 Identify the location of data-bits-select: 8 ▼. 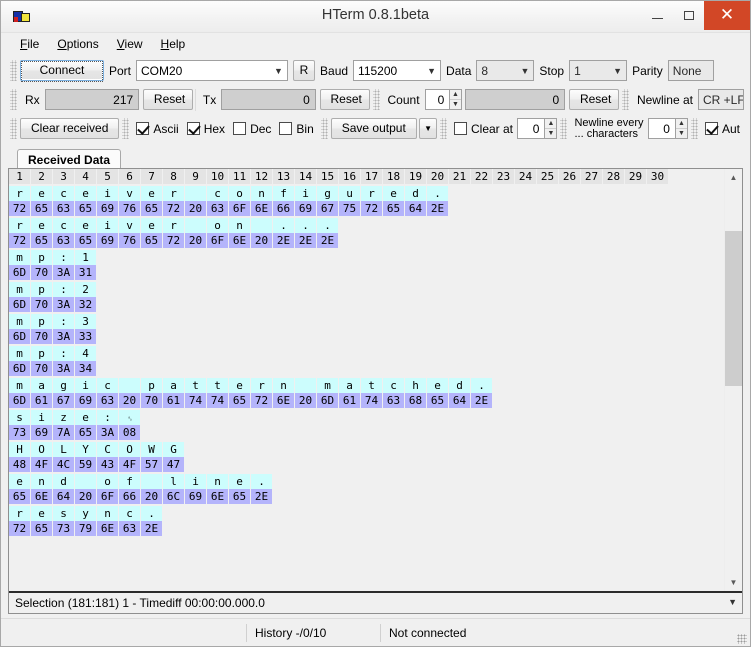
(505, 70).